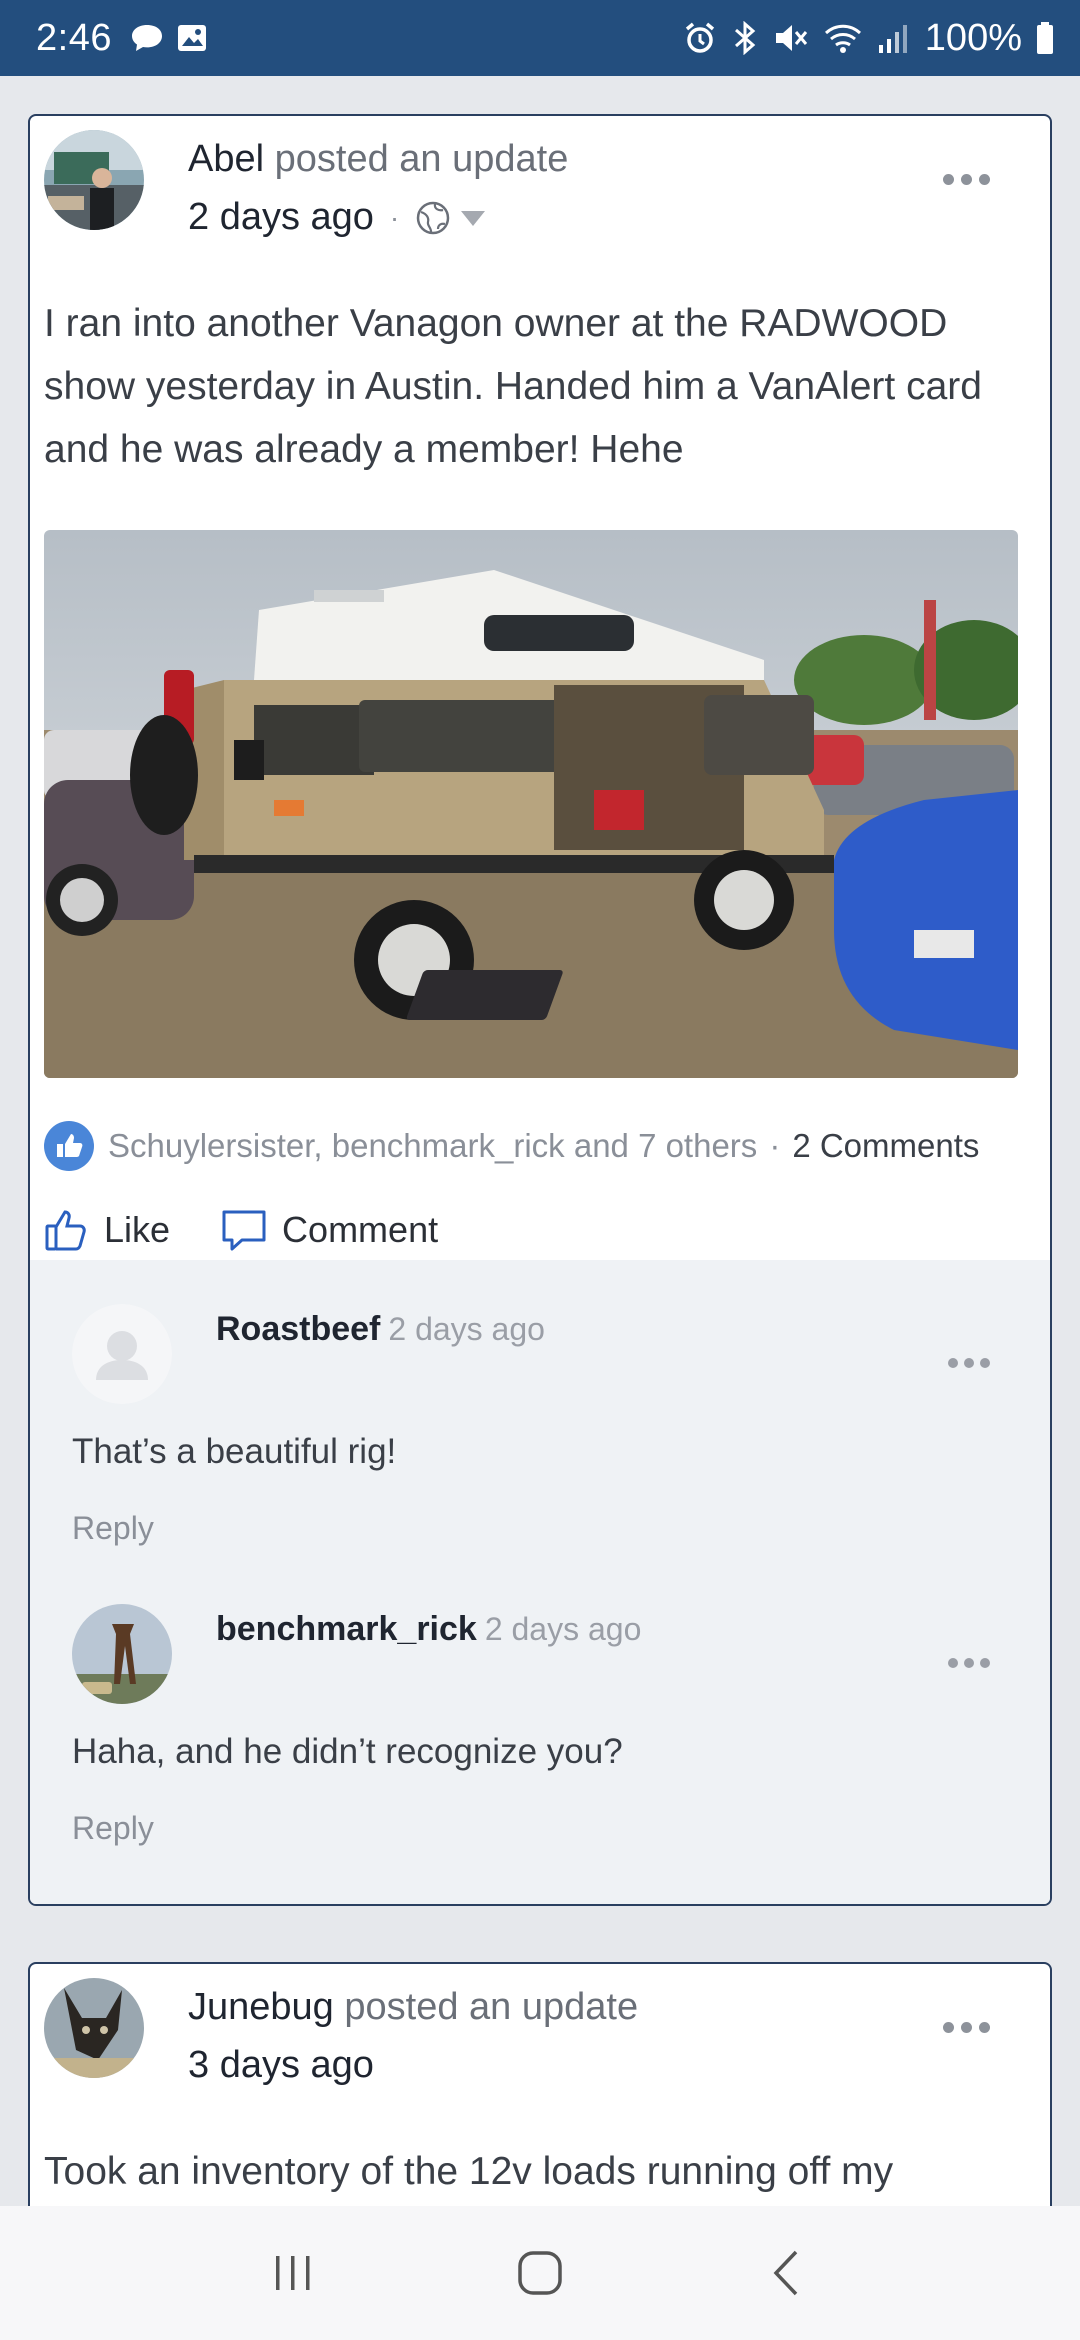 This screenshot has width=1080, height=2340. What do you see at coordinates (433, 217) in the screenshot?
I see `globe-icon` at bounding box center [433, 217].